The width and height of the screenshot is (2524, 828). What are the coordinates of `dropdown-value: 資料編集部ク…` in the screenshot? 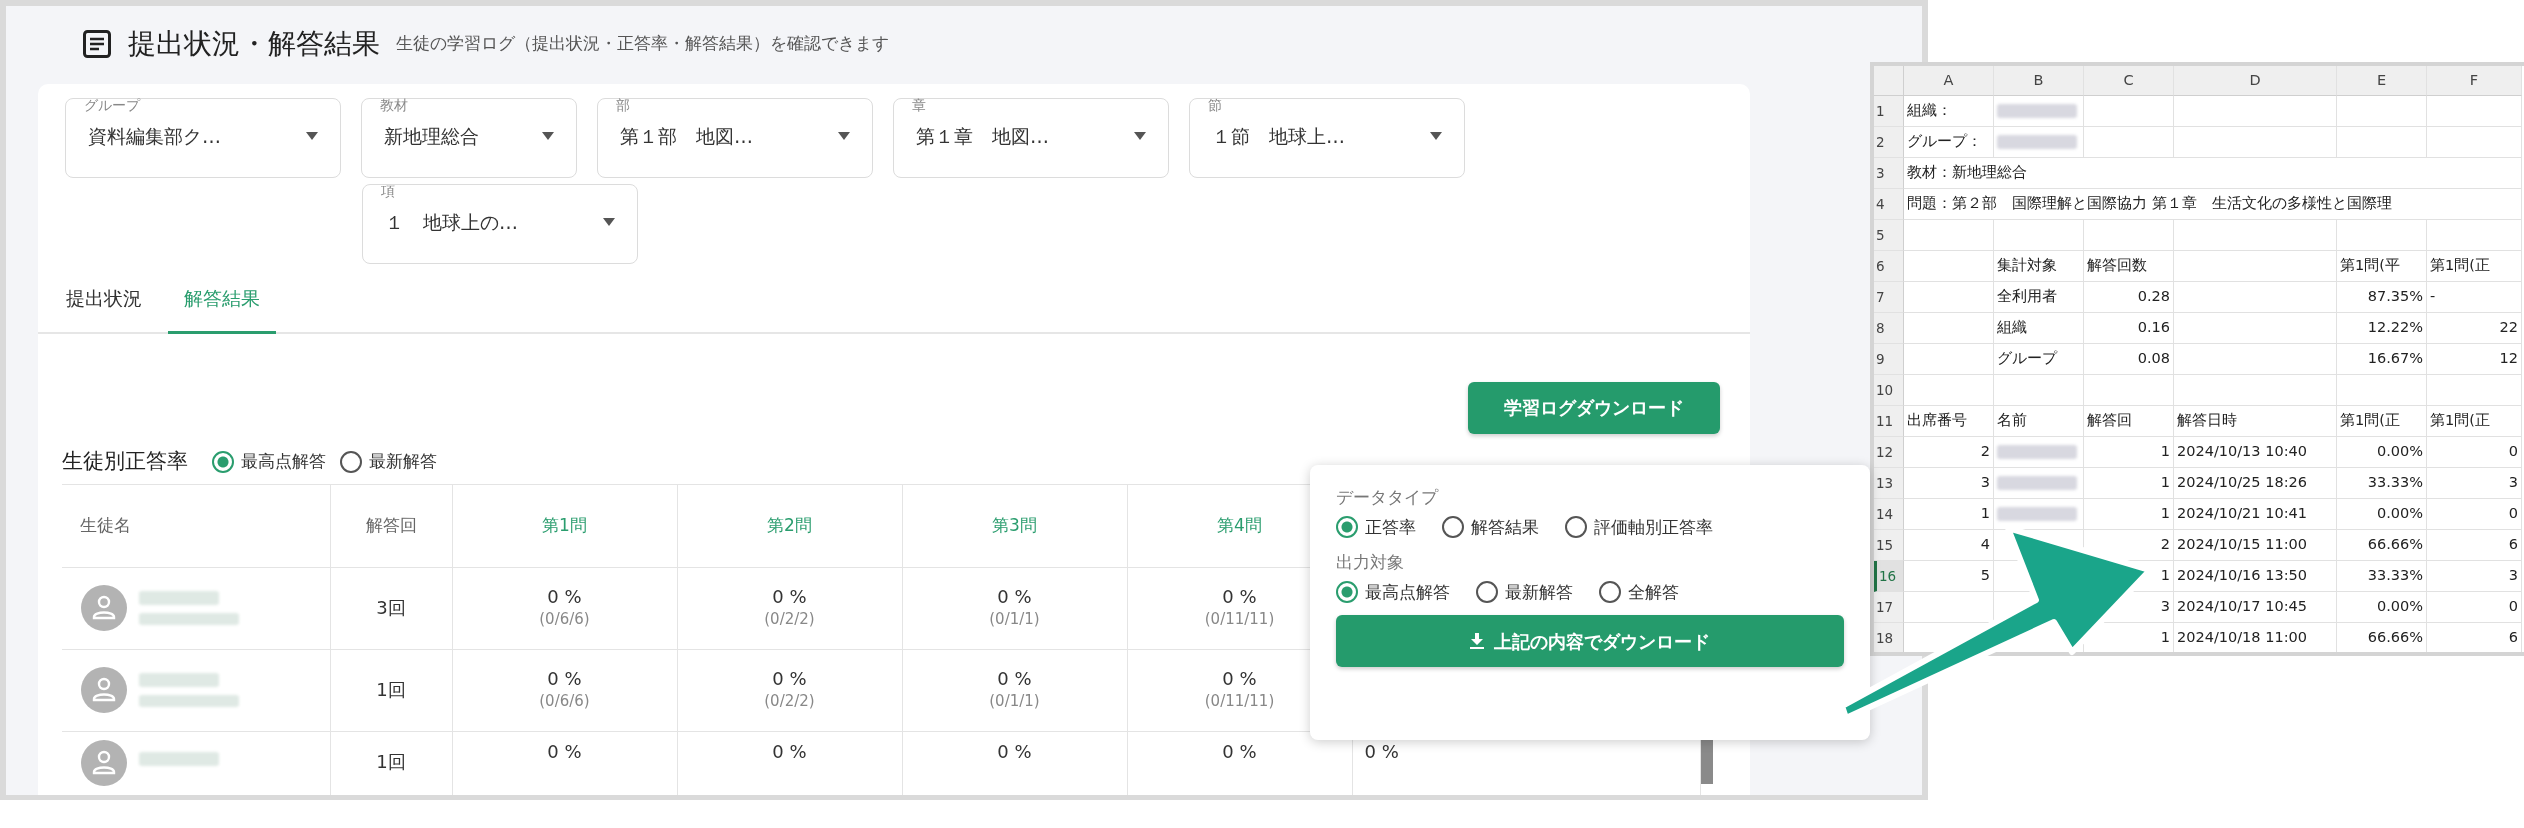 It's located at (154, 136).